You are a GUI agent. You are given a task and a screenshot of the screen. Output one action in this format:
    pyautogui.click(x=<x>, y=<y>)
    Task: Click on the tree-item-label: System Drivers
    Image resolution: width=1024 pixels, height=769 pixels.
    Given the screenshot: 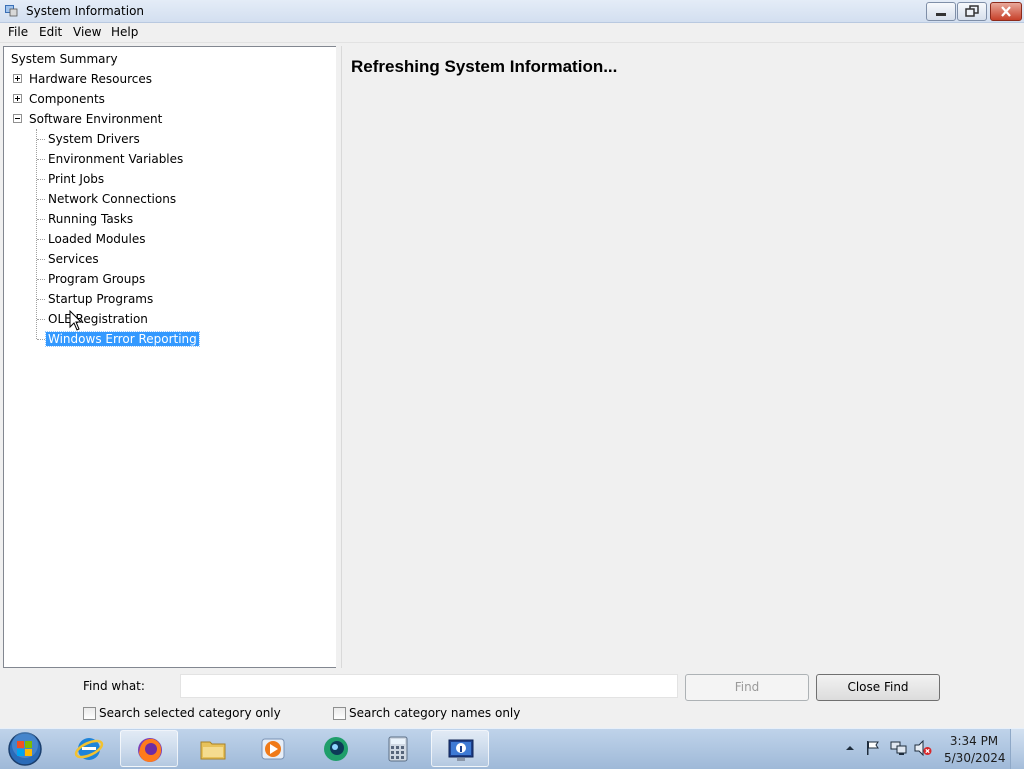 What is the action you would take?
    pyautogui.click(x=94, y=139)
    